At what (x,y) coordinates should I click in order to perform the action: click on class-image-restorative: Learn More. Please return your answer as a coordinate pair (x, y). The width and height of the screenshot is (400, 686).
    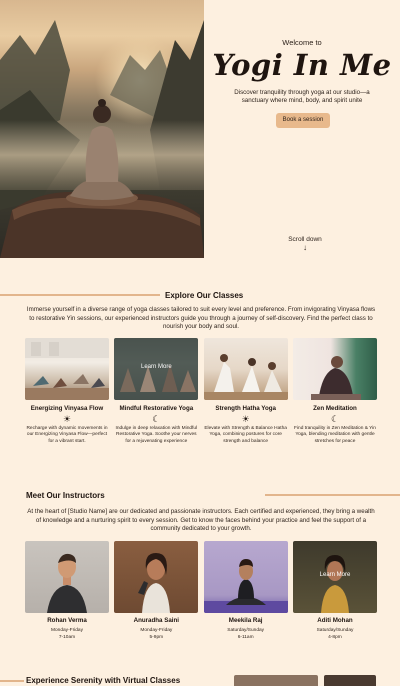
    Looking at the image, I should click on (156, 369).